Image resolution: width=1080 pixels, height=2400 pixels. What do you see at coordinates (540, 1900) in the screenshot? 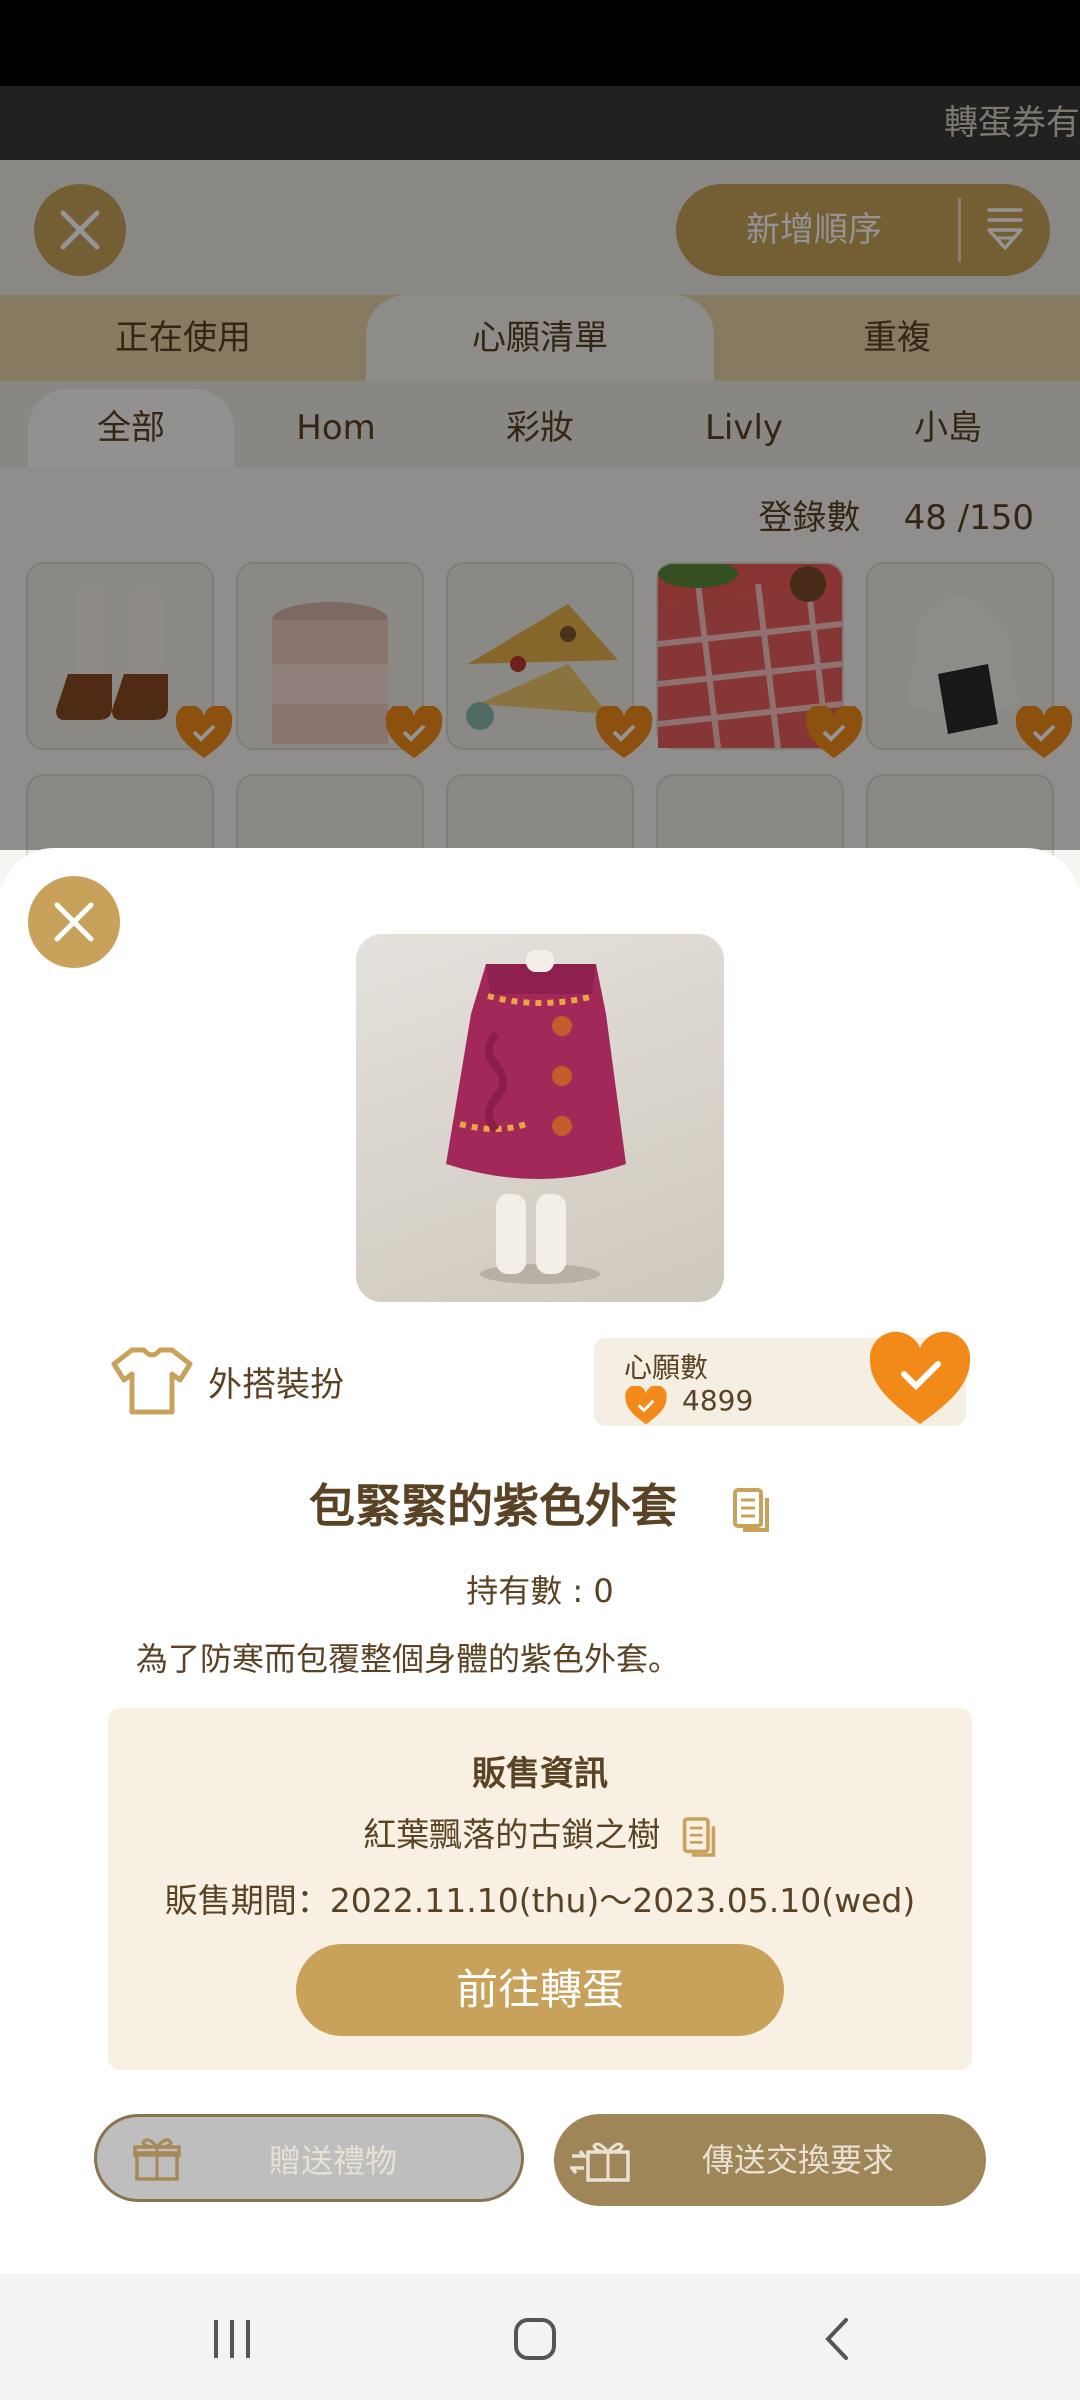
I see `sale-period: 販售期間：2022.11.10(thu)～2023.05.10(wed)` at bounding box center [540, 1900].